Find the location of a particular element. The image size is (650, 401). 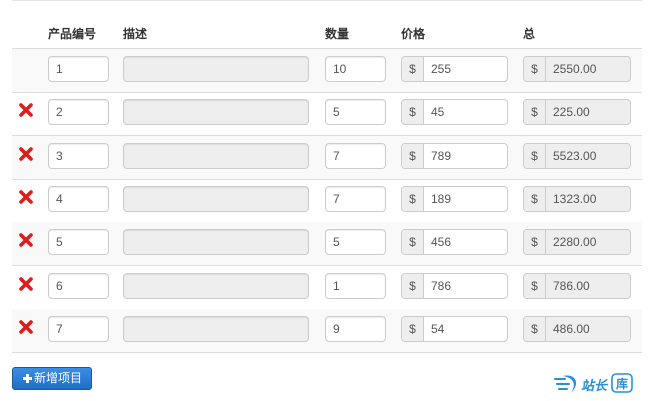

price-value: 45 is located at coordinates (437, 112).